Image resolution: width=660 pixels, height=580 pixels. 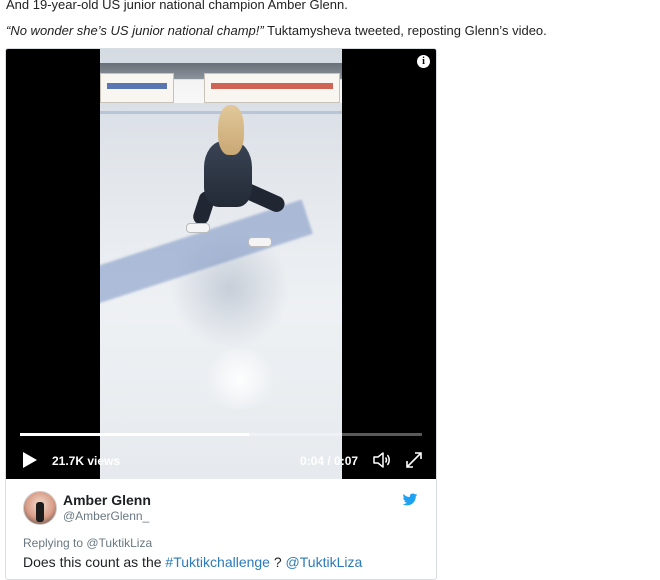 What do you see at coordinates (382, 460) in the screenshot?
I see `volume-icon` at bounding box center [382, 460].